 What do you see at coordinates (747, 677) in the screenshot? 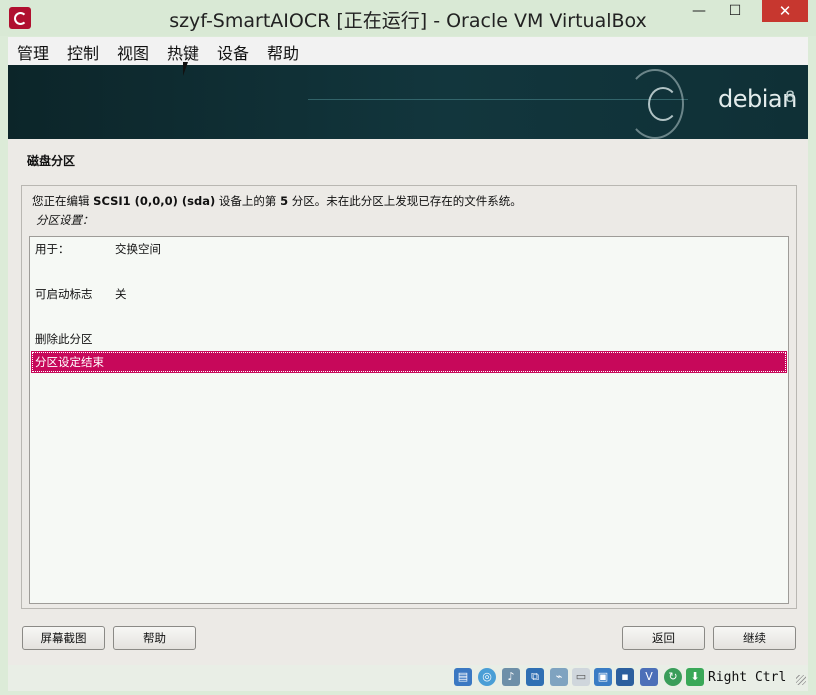
I see `host-key-label: Right Ctrl` at bounding box center [747, 677].